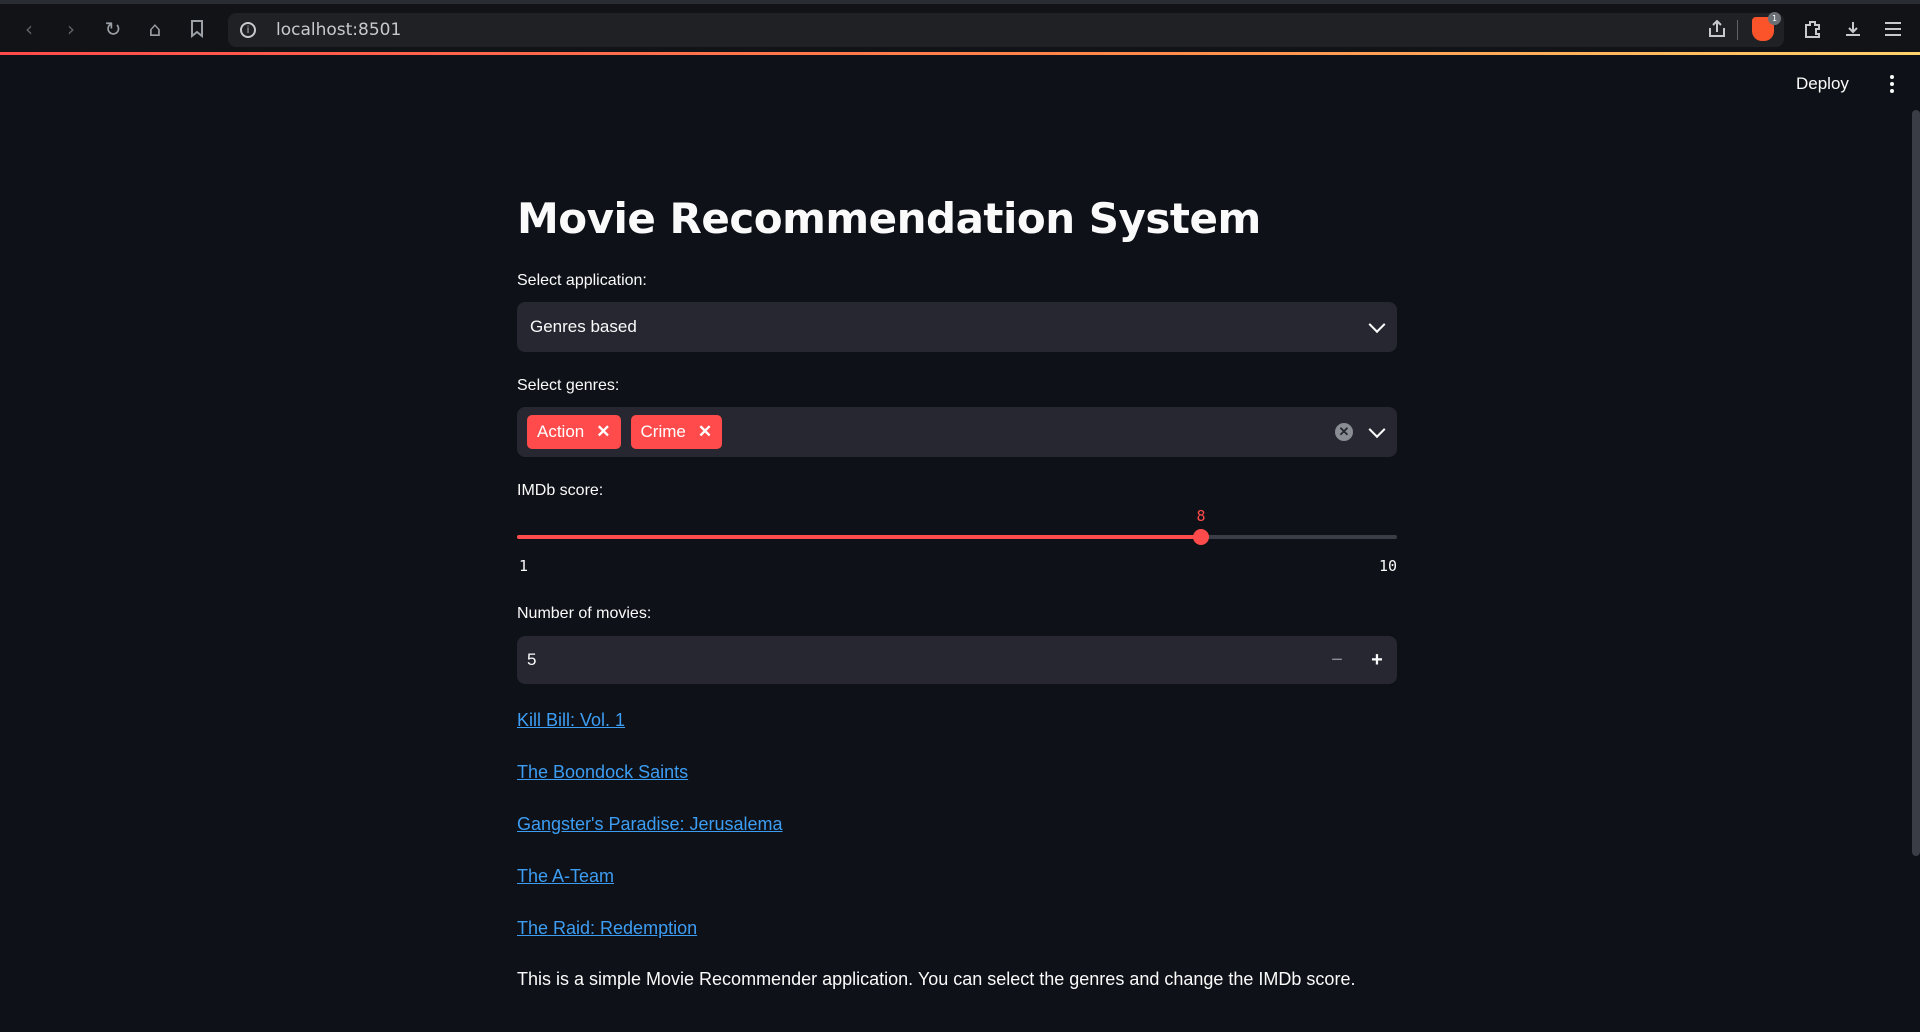 This screenshot has height=1032, width=1920. Describe the element at coordinates (571, 720) in the screenshot. I see `movie-link: Kill Bill: Vol. 1` at that location.